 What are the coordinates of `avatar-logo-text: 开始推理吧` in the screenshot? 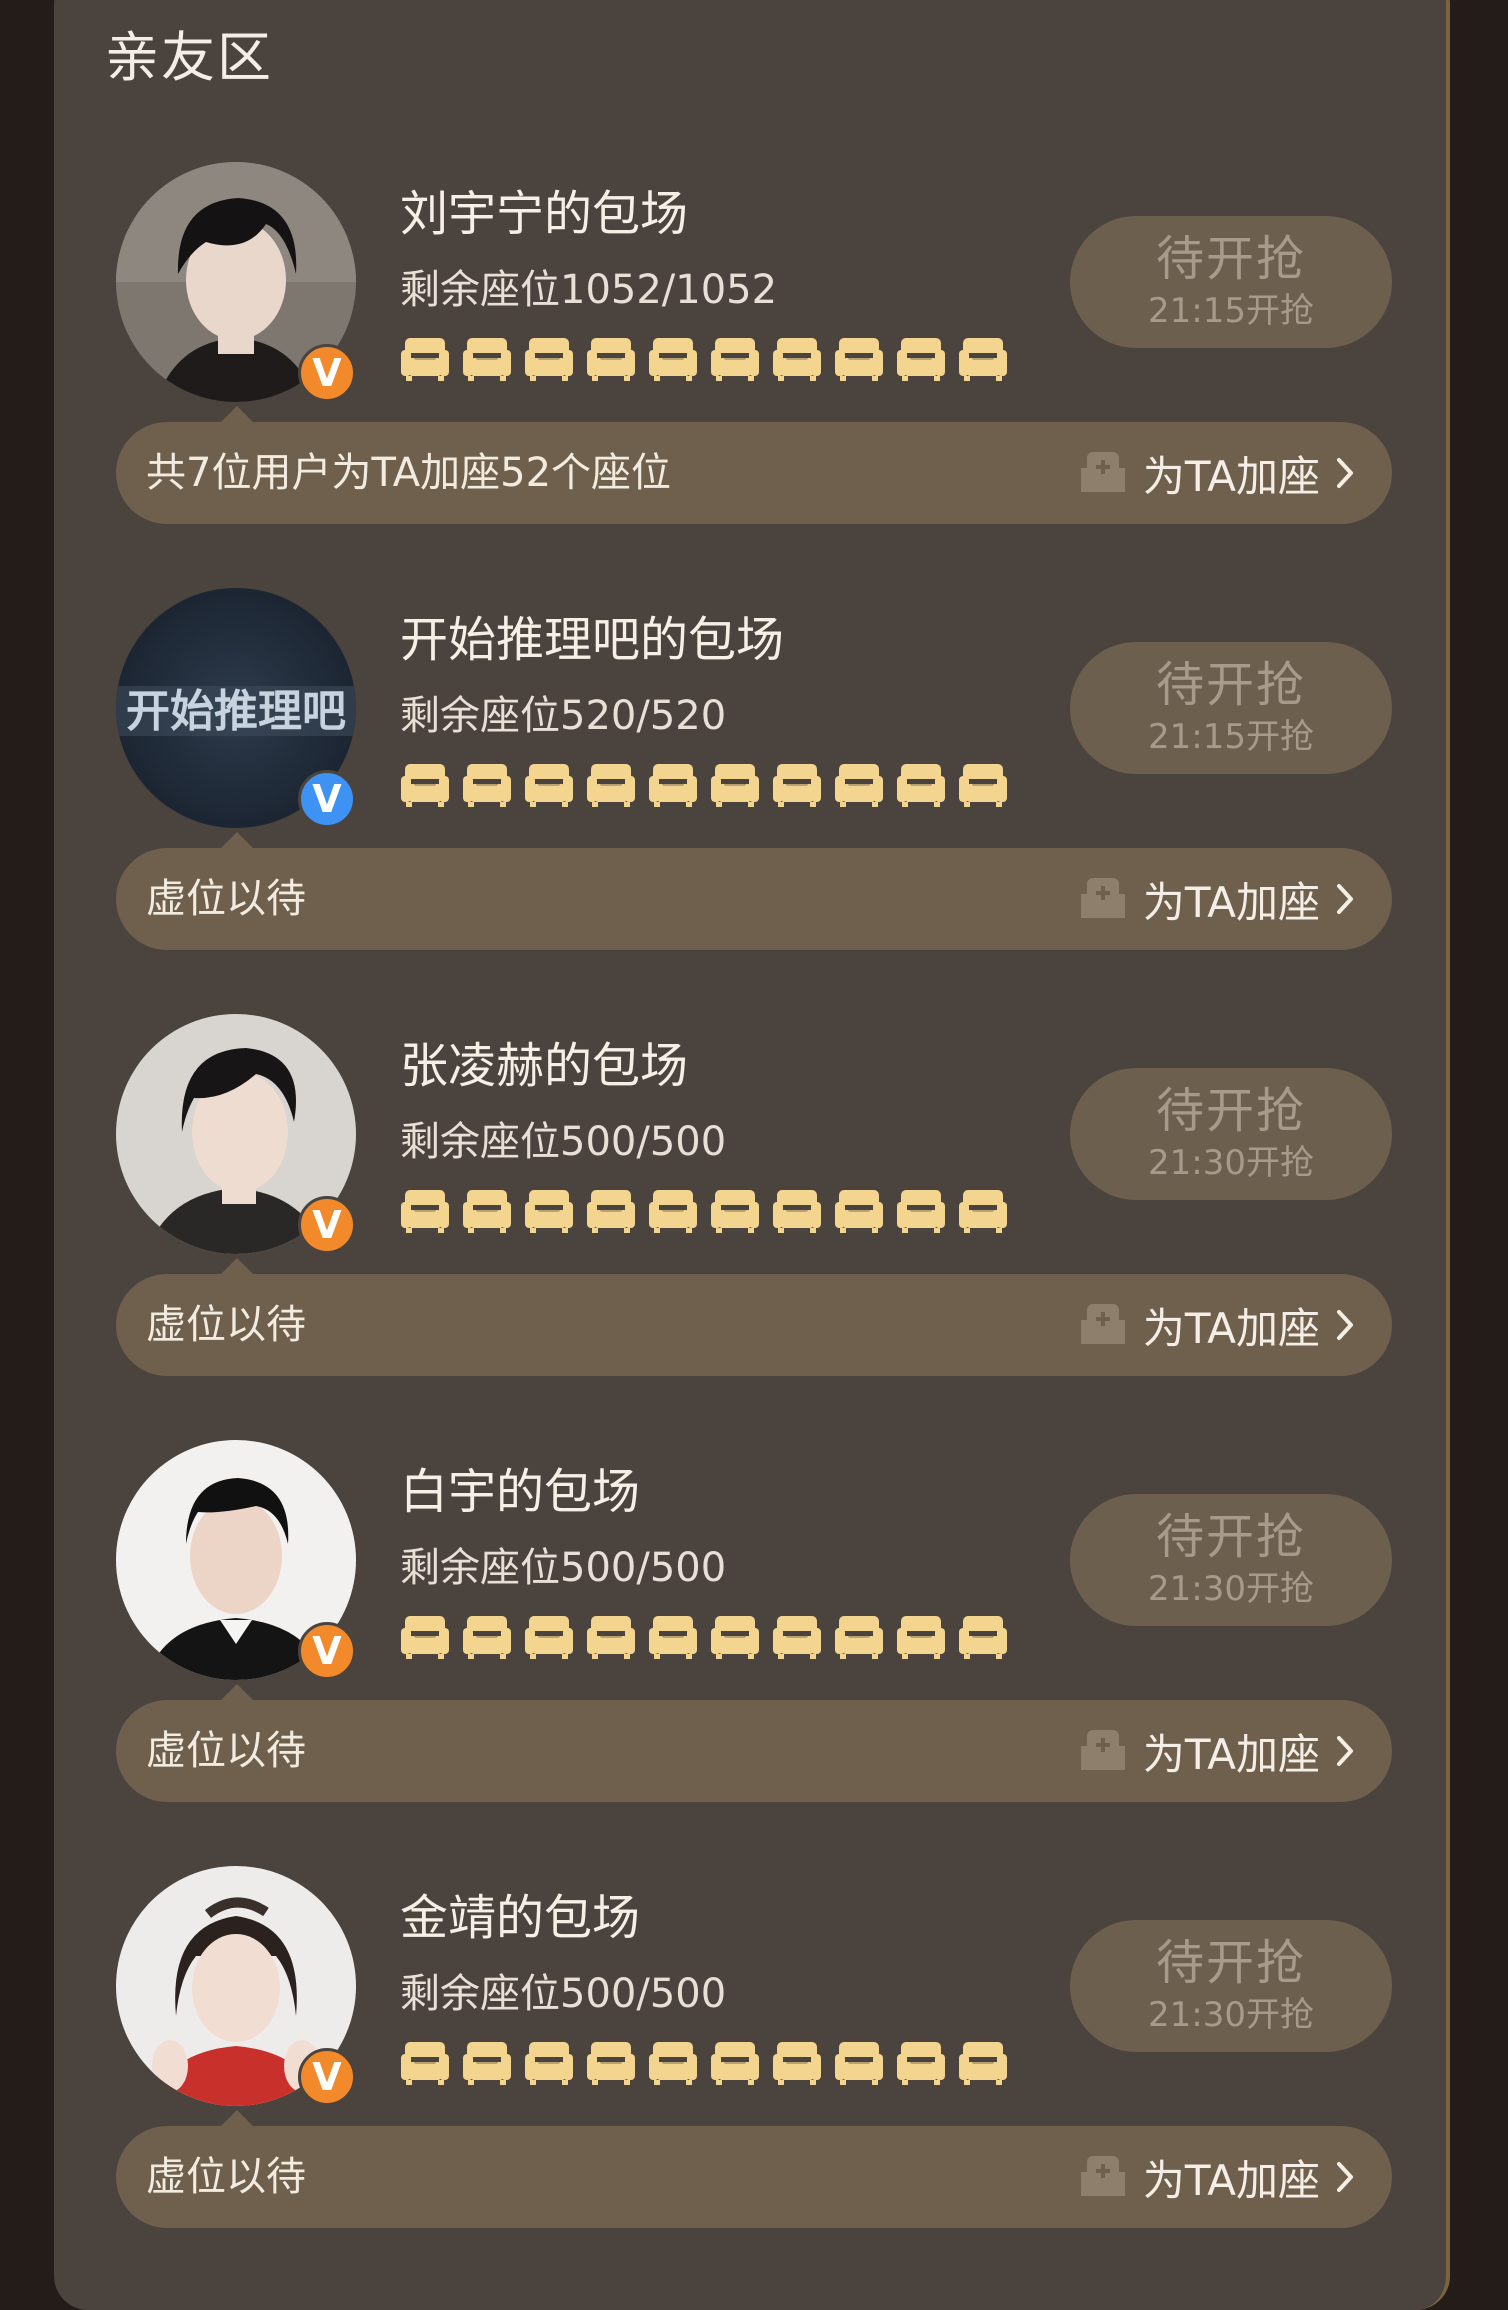 It's located at (236, 711).